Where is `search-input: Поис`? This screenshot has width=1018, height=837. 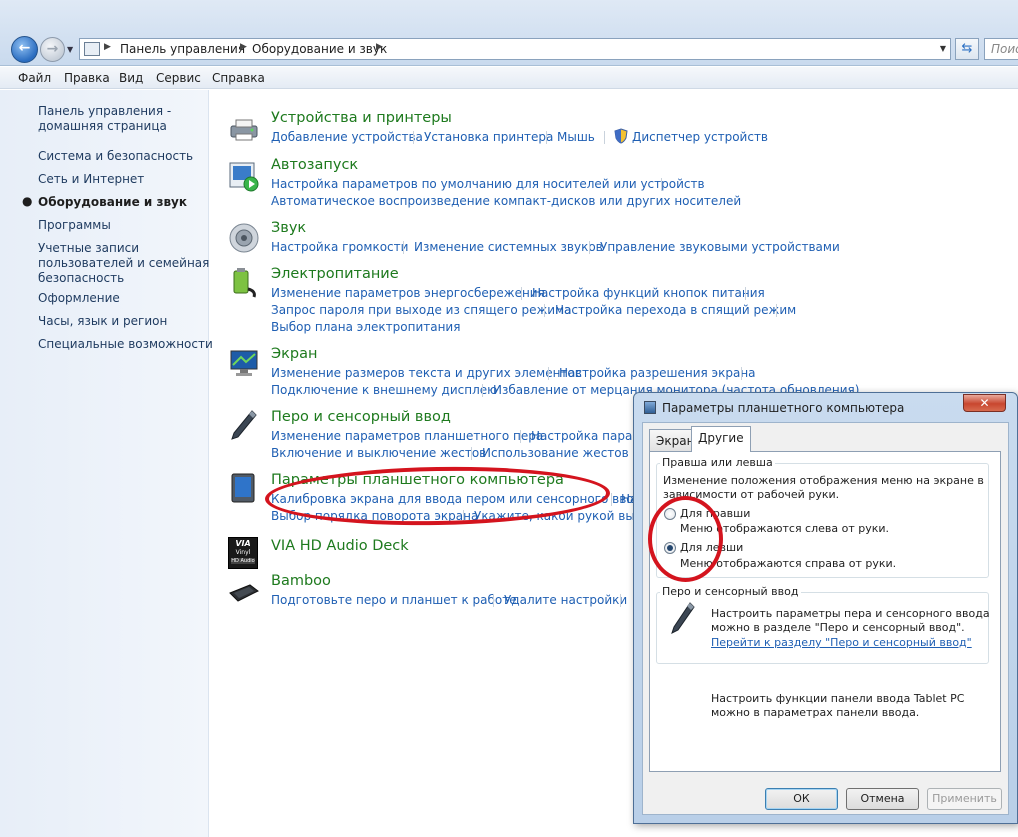
search-input: Поис is located at coordinates (1001, 49).